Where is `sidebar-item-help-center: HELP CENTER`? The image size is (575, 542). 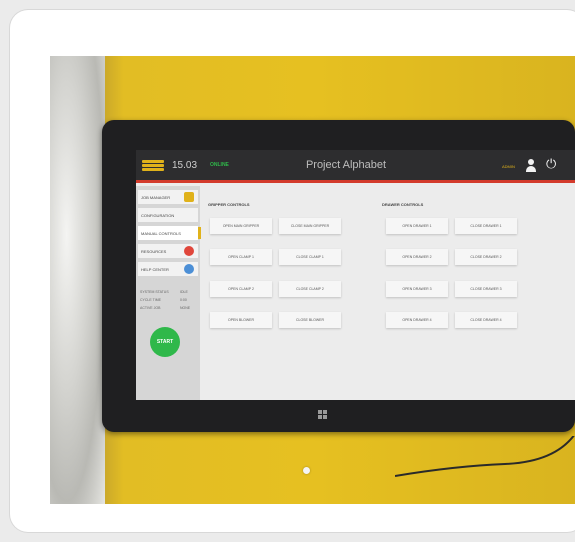
sidebar-item-help-center: HELP CENTER is located at coordinates (168, 269).